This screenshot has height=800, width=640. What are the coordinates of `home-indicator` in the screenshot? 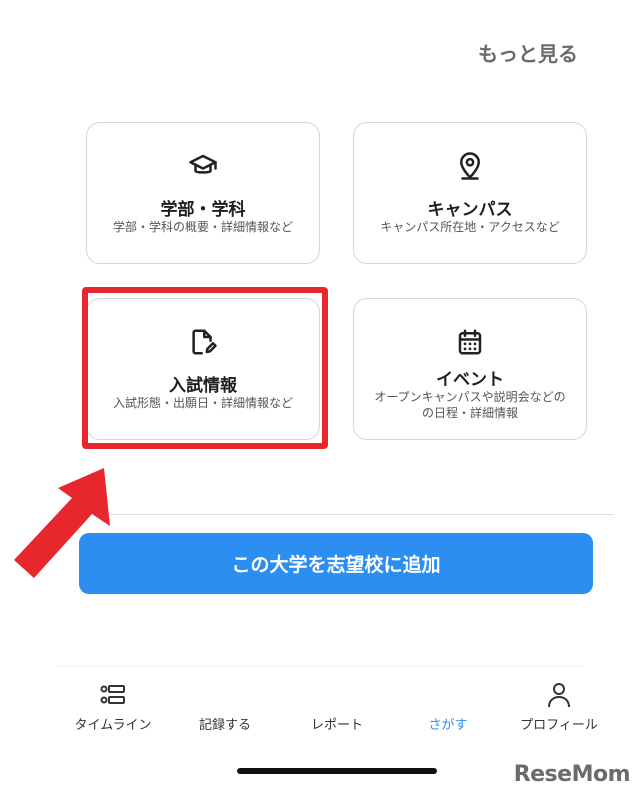 It's located at (337, 771).